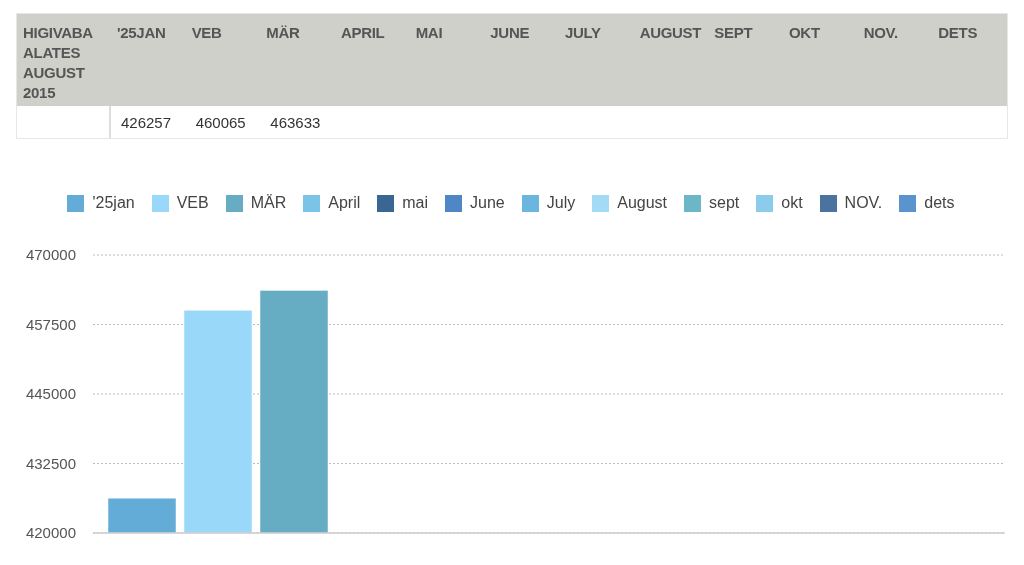  What do you see at coordinates (724, 203) in the screenshot?
I see `legend-label: sept` at bounding box center [724, 203].